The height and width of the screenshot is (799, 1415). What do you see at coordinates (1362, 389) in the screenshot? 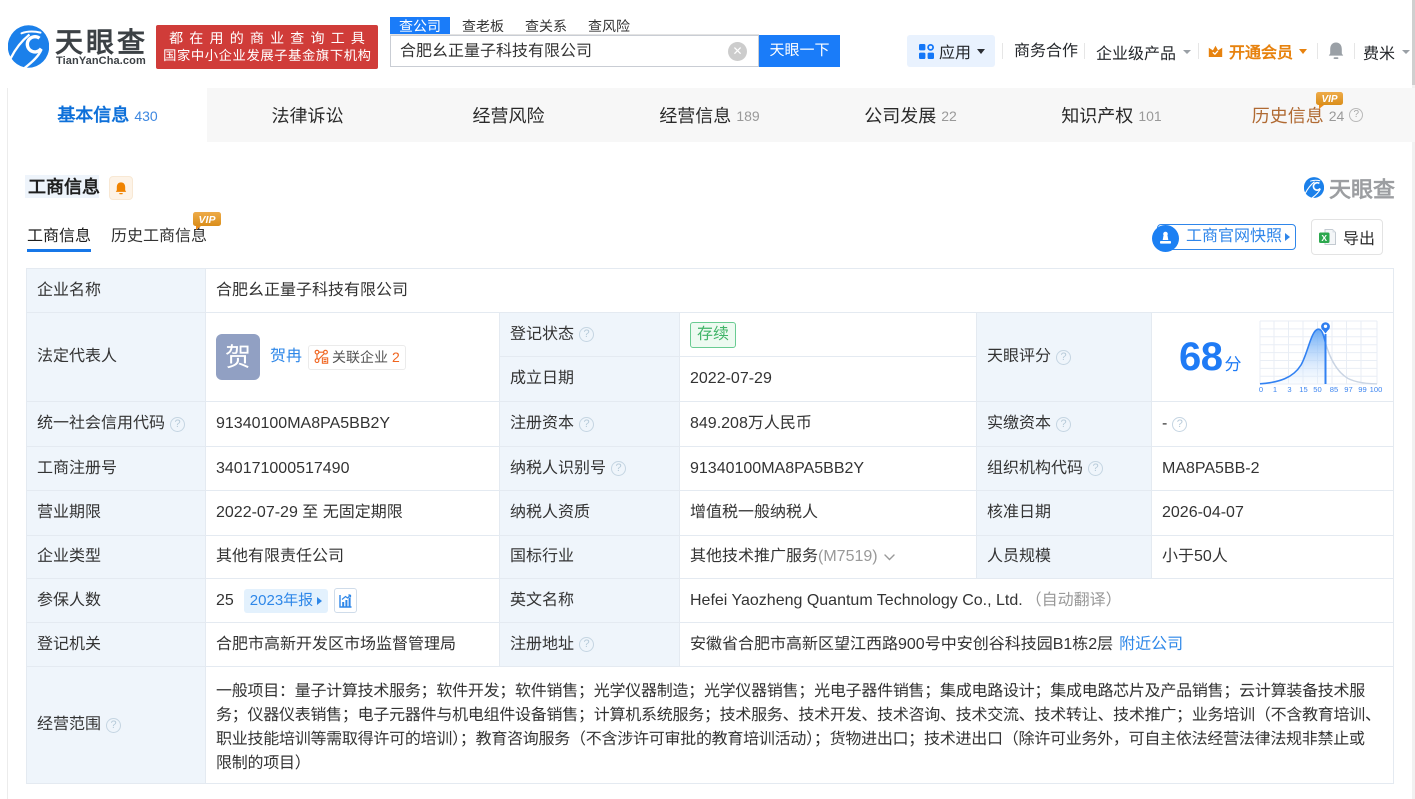
I see `svg-text: 99` at bounding box center [1362, 389].